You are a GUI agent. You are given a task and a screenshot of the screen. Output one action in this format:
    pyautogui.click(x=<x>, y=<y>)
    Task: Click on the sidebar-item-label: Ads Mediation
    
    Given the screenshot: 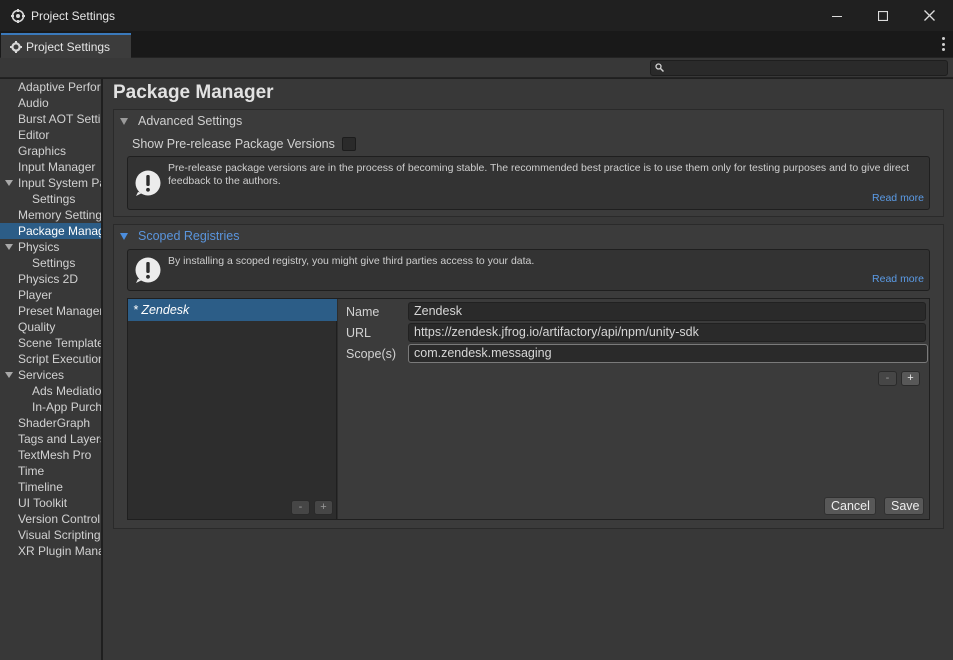 What is the action you would take?
    pyautogui.click(x=66, y=391)
    